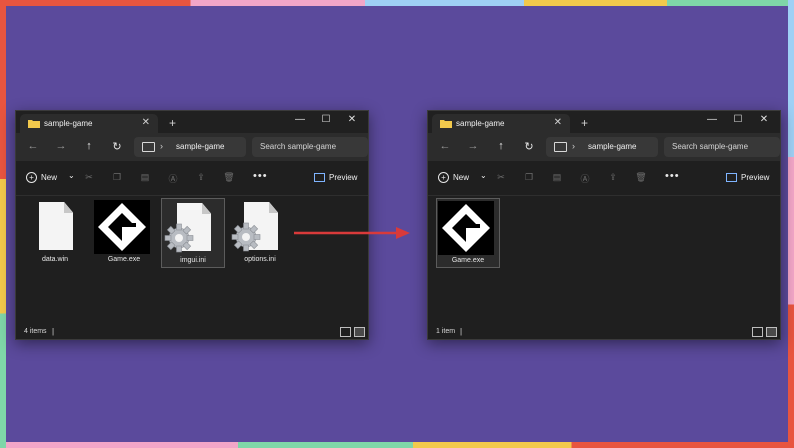  Describe the element at coordinates (3, 224) in the screenshot. I see `frame-stripe-left` at that location.